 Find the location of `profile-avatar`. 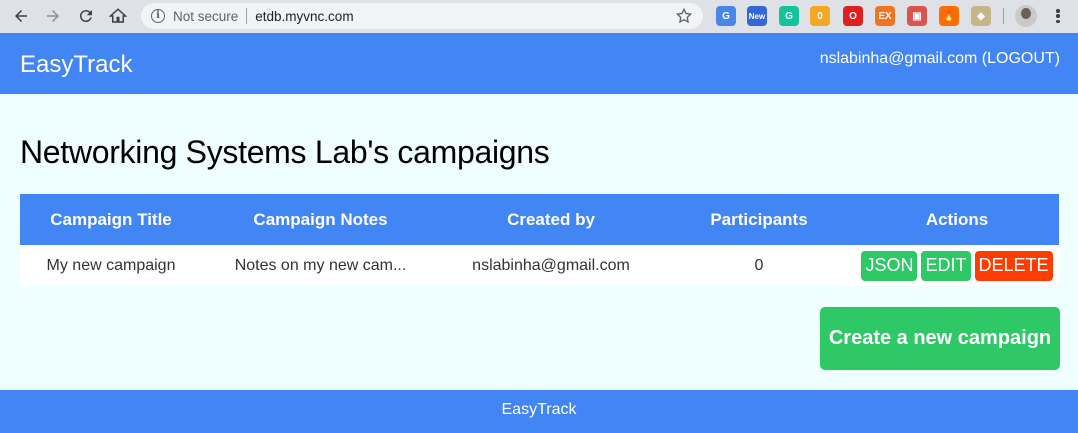

profile-avatar is located at coordinates (1026, 16).